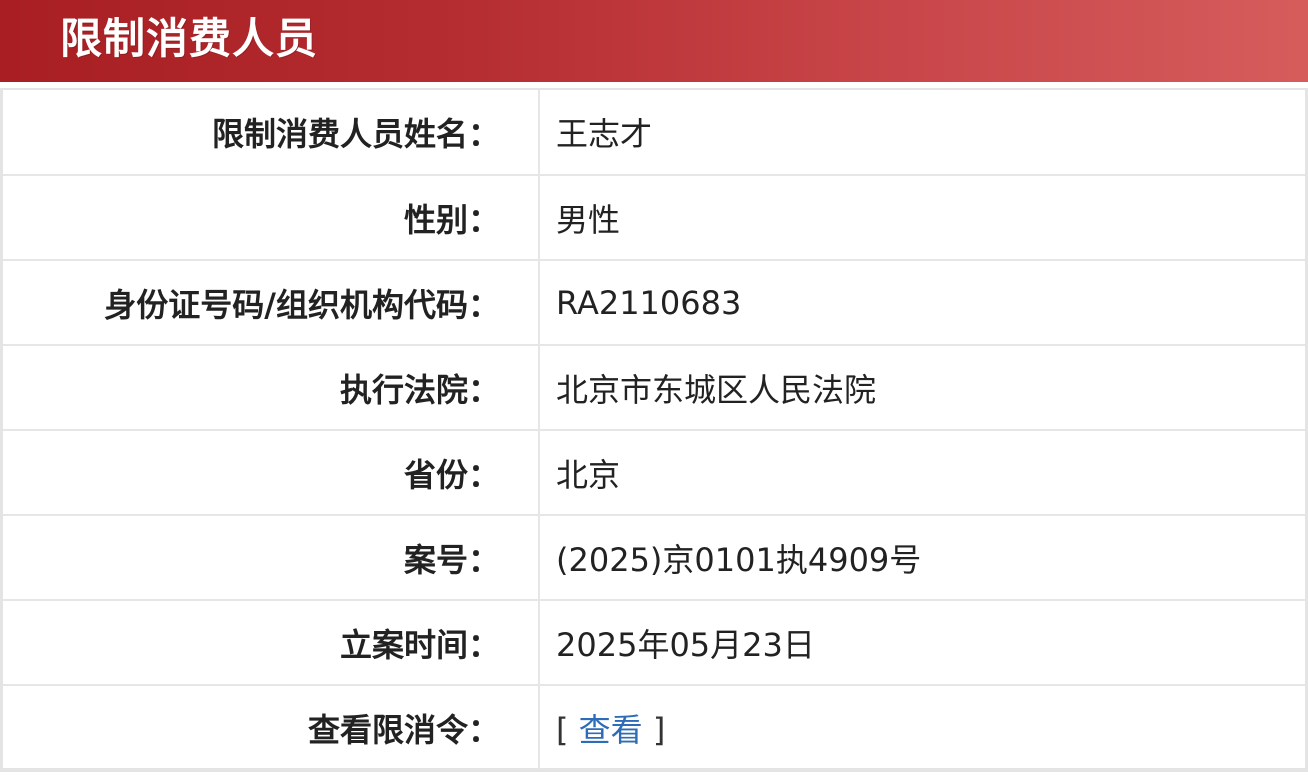  I want to click on bracket-open: [, so click(562, 730).